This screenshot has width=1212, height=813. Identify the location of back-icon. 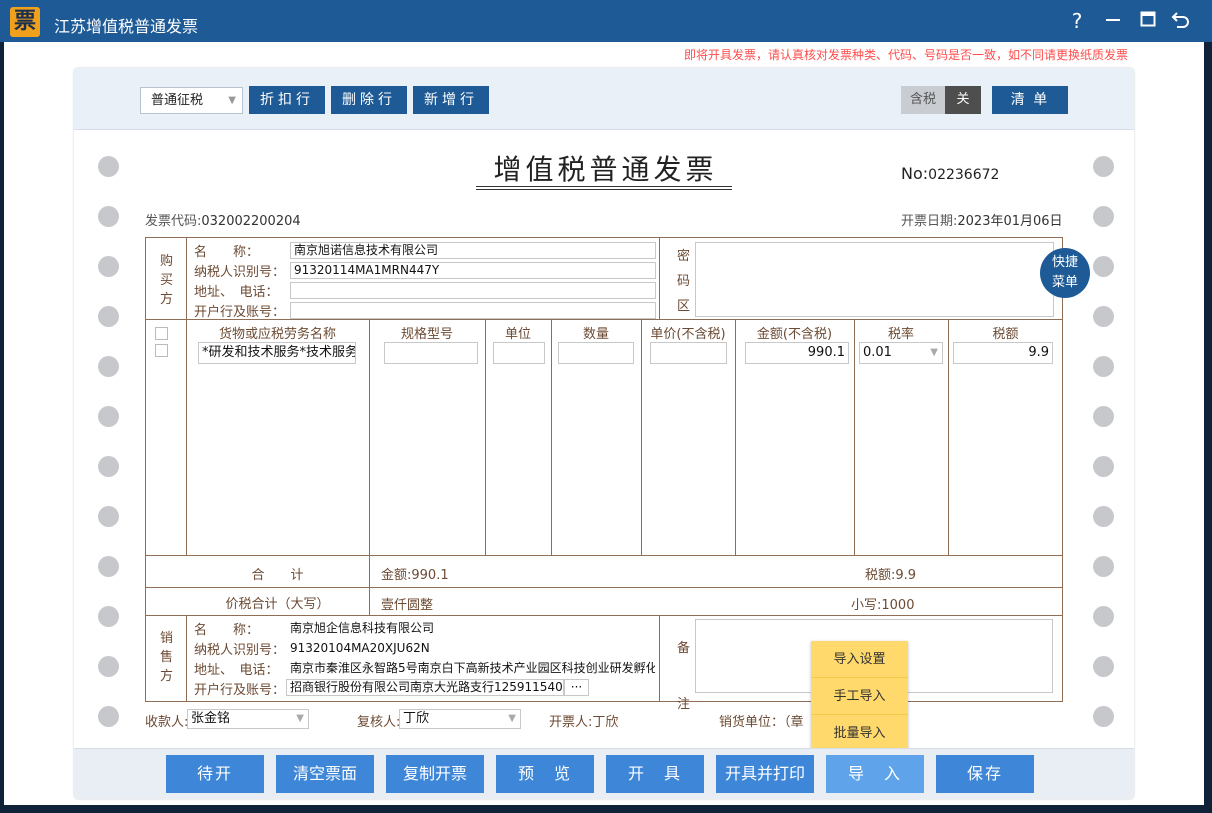
(1181, 21).